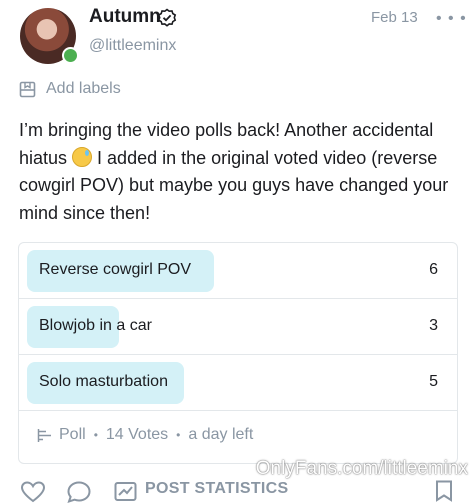 Image resolution: width=474 pixels, height=504 pixels. Describe the element at coordinates (79, 492) in the screenshot. I see `comment-icon` at that location.